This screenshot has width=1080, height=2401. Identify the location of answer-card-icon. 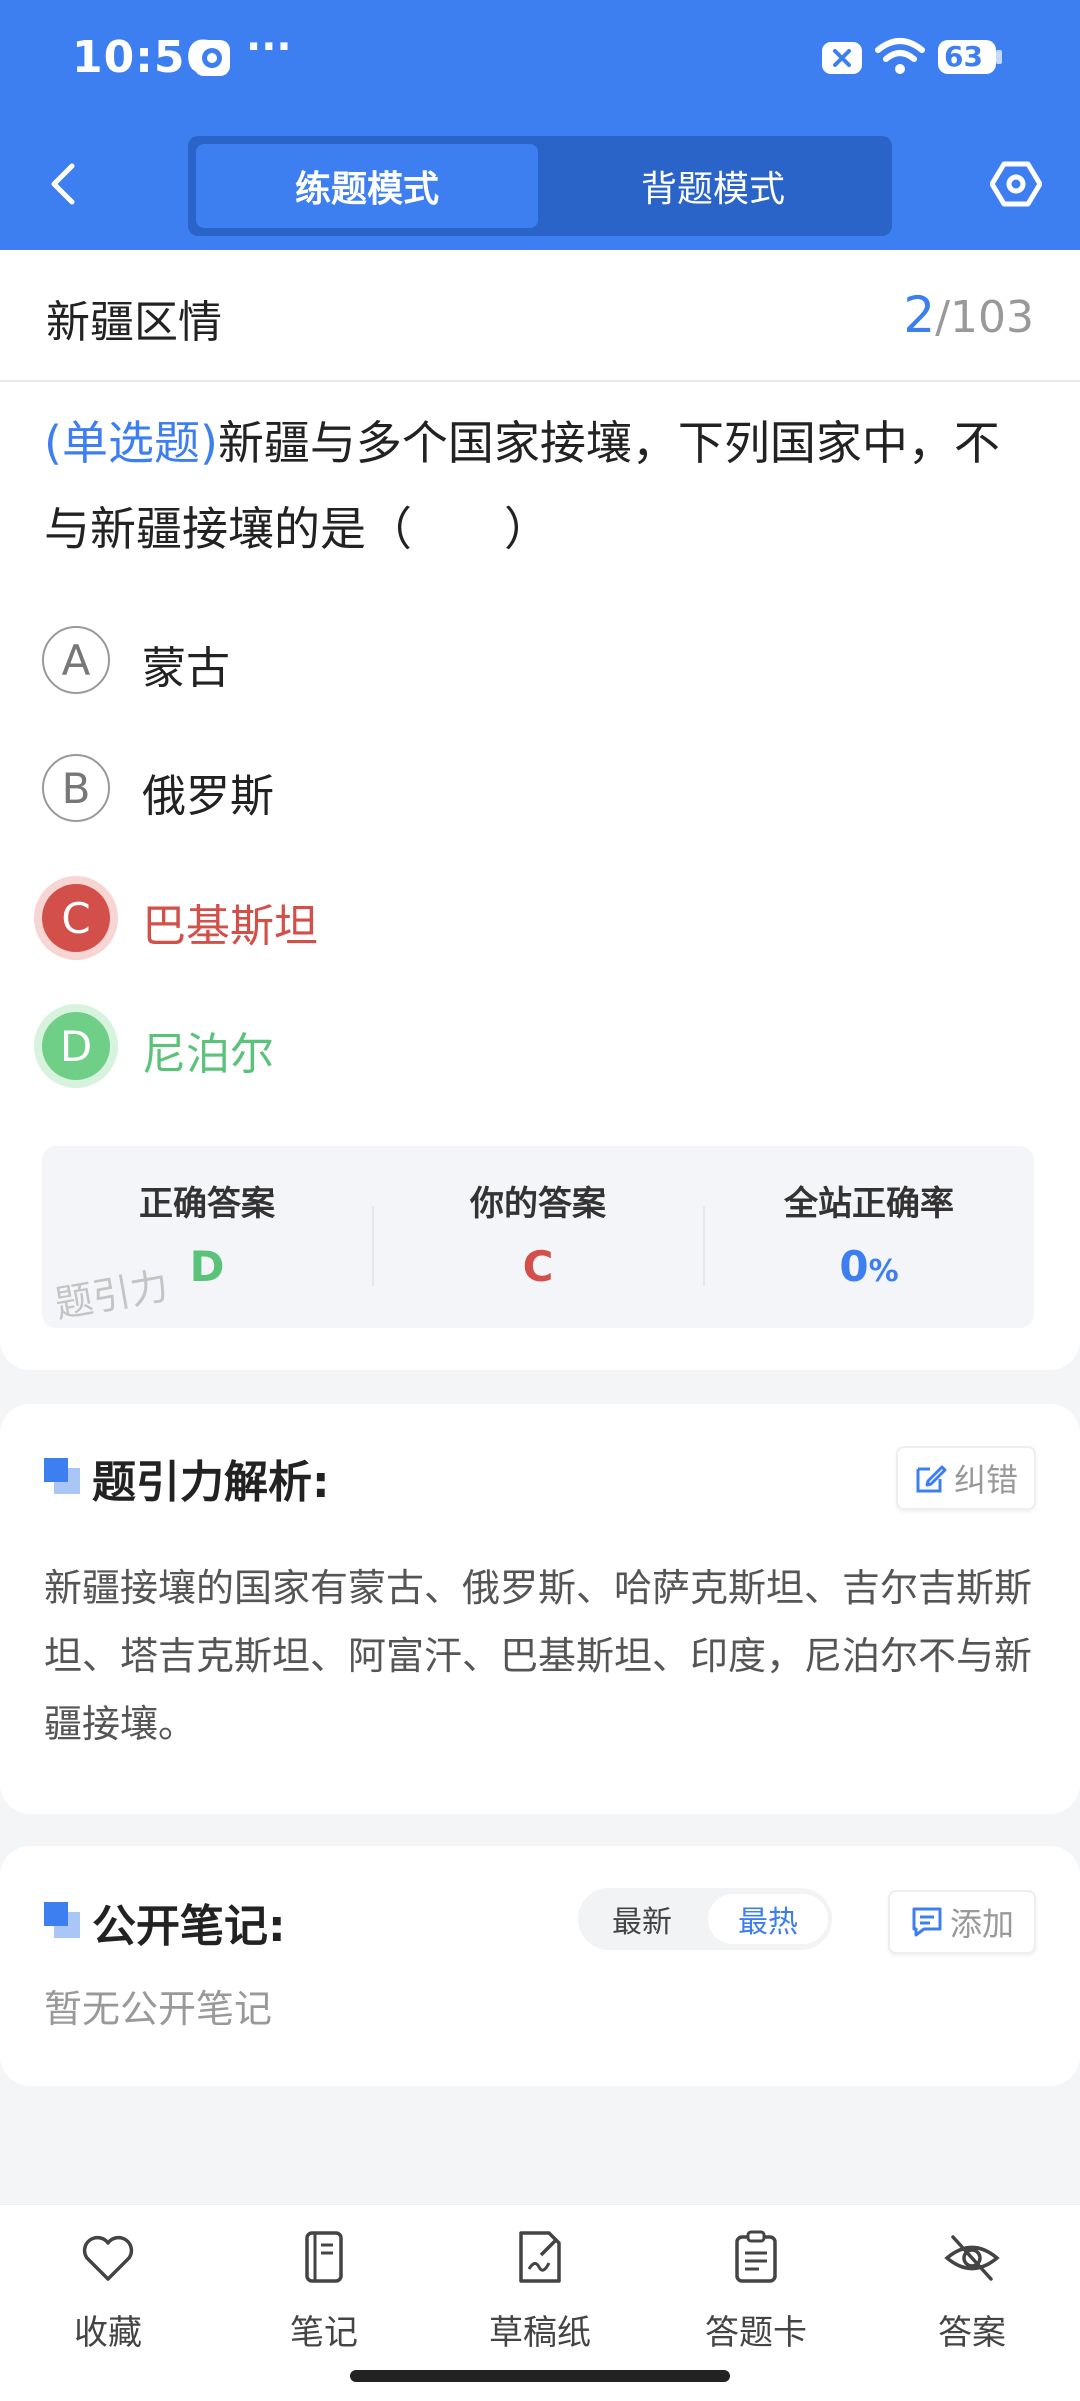
(756, 2256).